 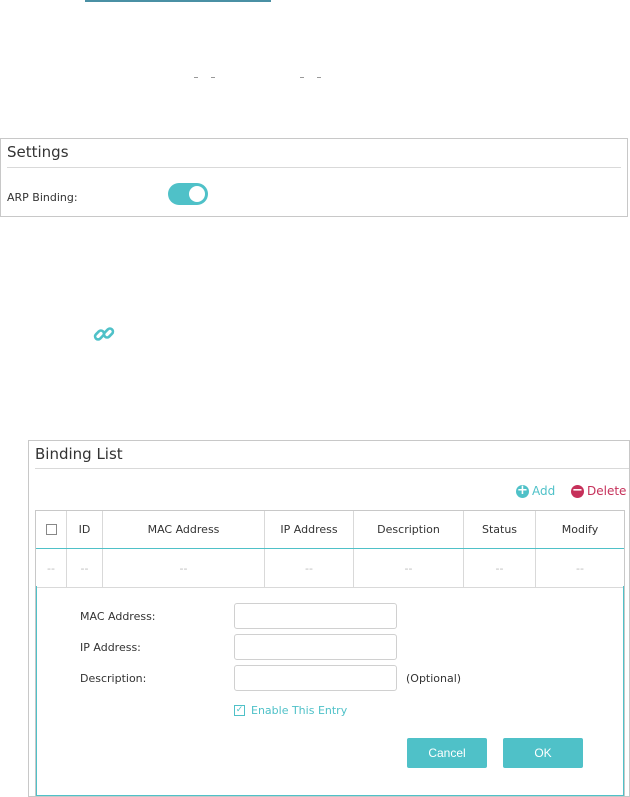 I want to click on binding-list-title: Binding List, so click(x=79, y=454).